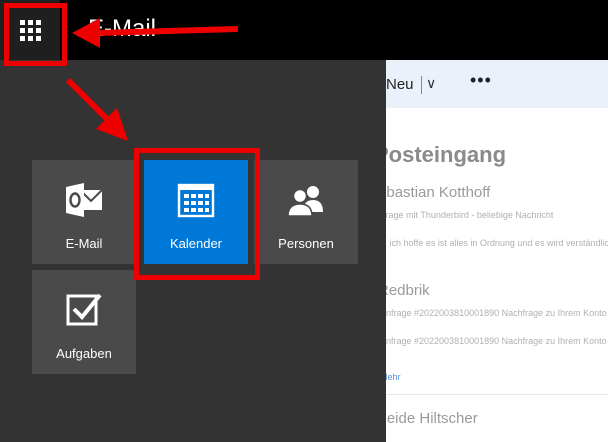 The height and width of the screenshot is (442, 608). Describe the element at coordinates (155, 33) in the screenshot. I see `arrow-to-launcher-icon` at that location.